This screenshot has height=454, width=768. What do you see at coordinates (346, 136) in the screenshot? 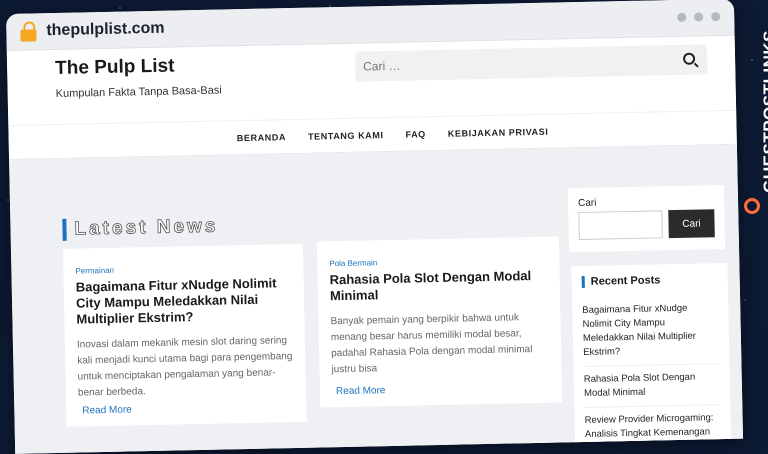
I see `nav-item-tentang-kami: TENTANG KAMI` at bounding box center [346, 136].